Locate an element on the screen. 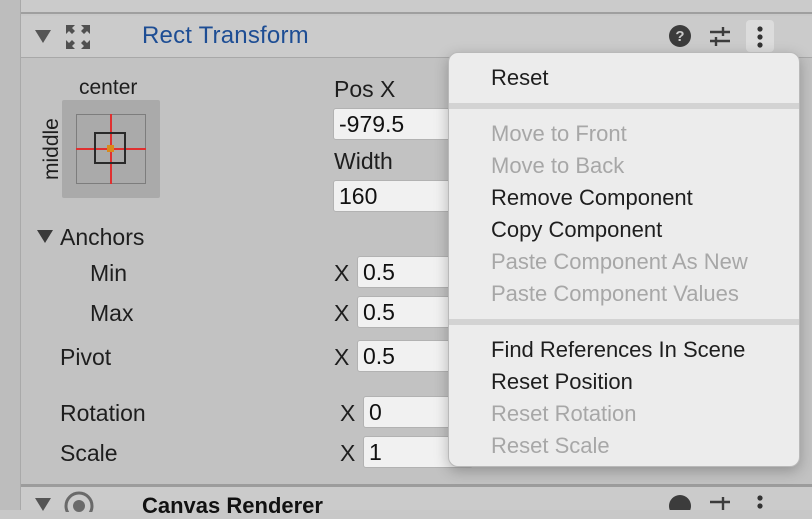 The width and height of the screenshot is (812, 519). canvas-renderer-more-icon is located at coordinates (760, 502).